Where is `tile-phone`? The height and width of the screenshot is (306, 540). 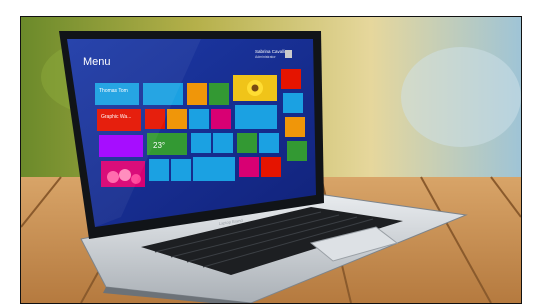
tile-phone is located at coordinates (293, 103).